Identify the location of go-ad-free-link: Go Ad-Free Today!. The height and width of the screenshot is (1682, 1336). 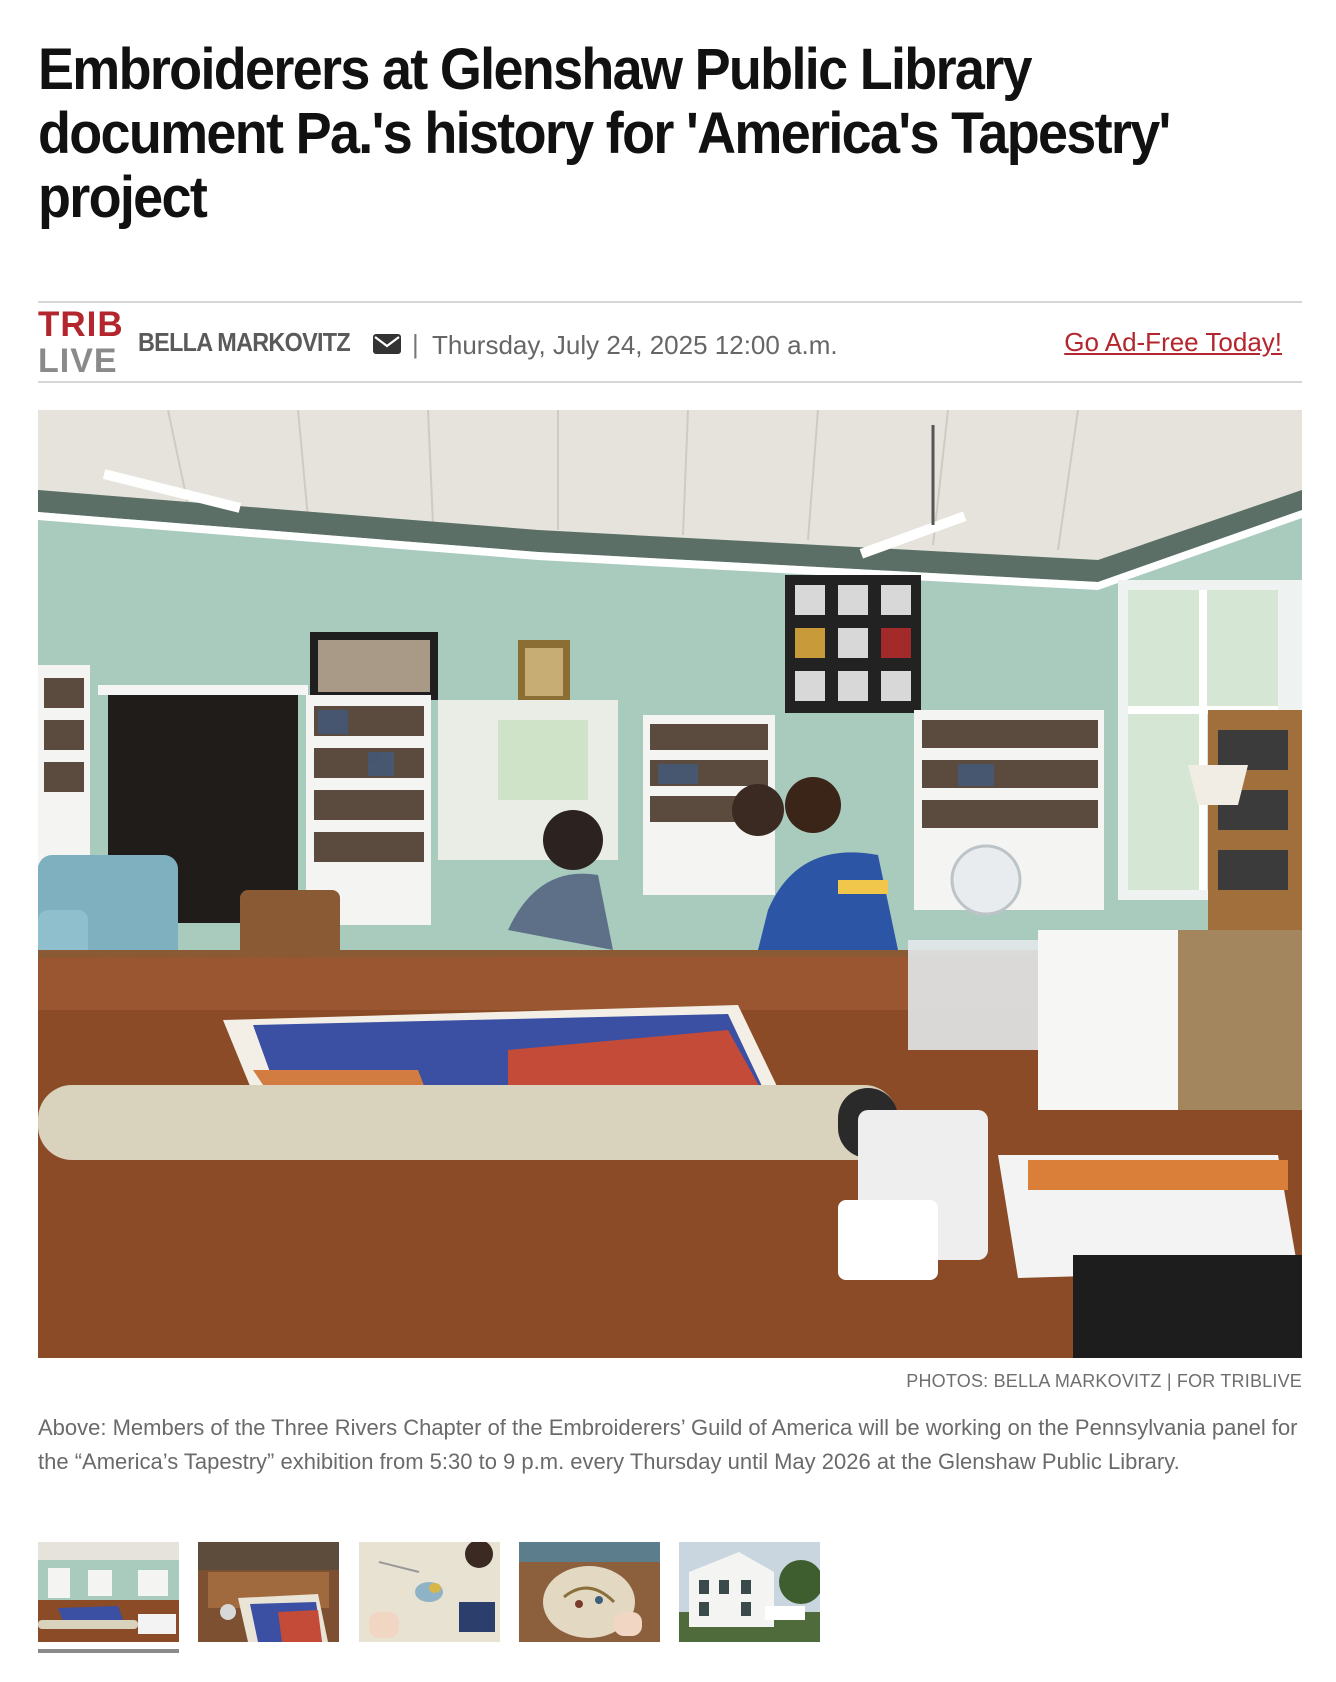
(1173, 342).